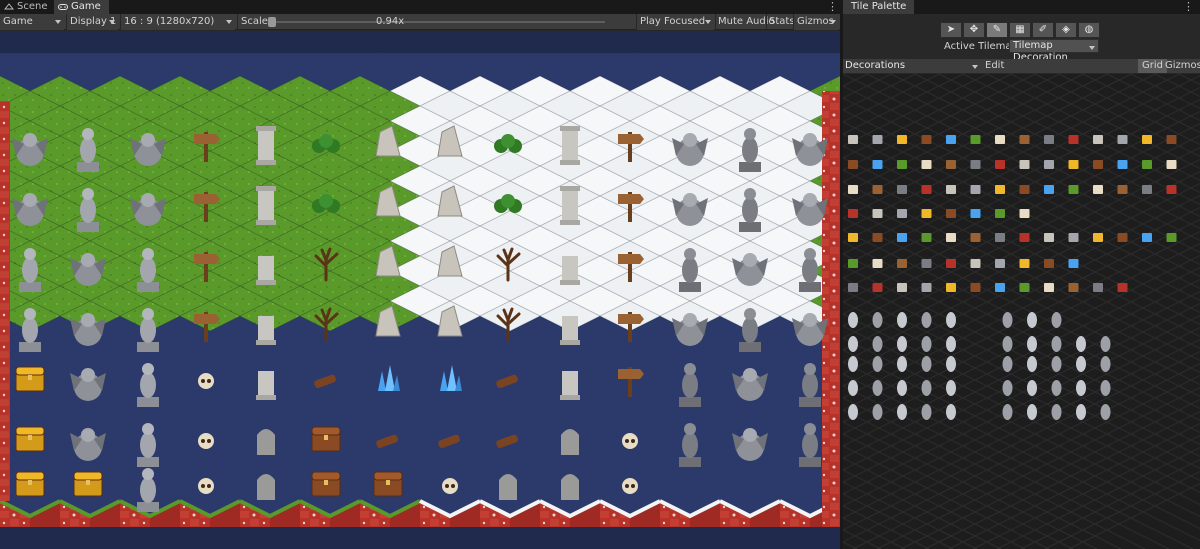 This screenshot has width=1200, height=549. Describe the element at coordinates (177, 22) in the screenshot. I see `aspect-dropdown: 16 : 9 (1280x720)` at that location.